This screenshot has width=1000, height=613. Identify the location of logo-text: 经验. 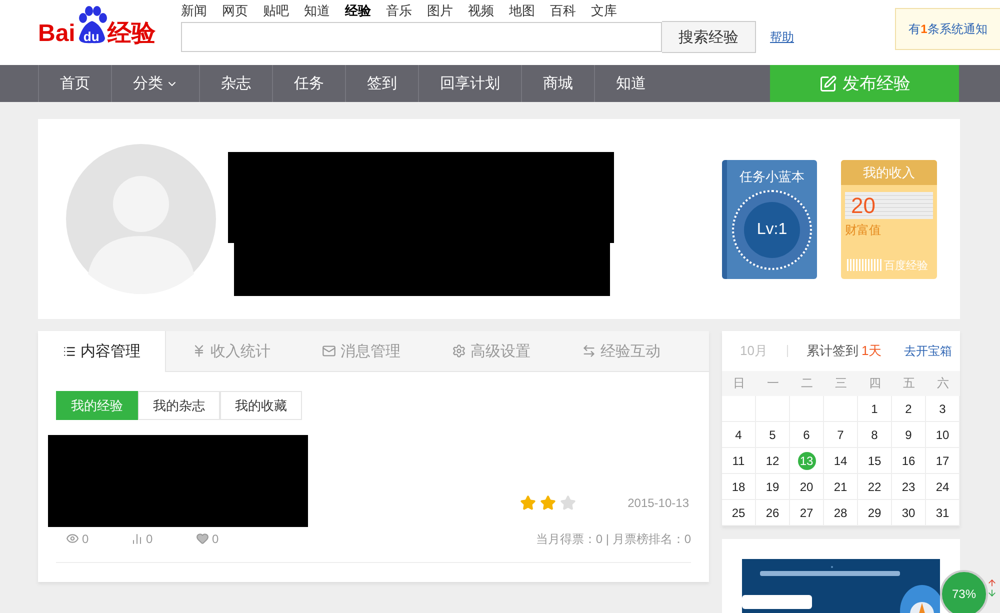
(131, 34).